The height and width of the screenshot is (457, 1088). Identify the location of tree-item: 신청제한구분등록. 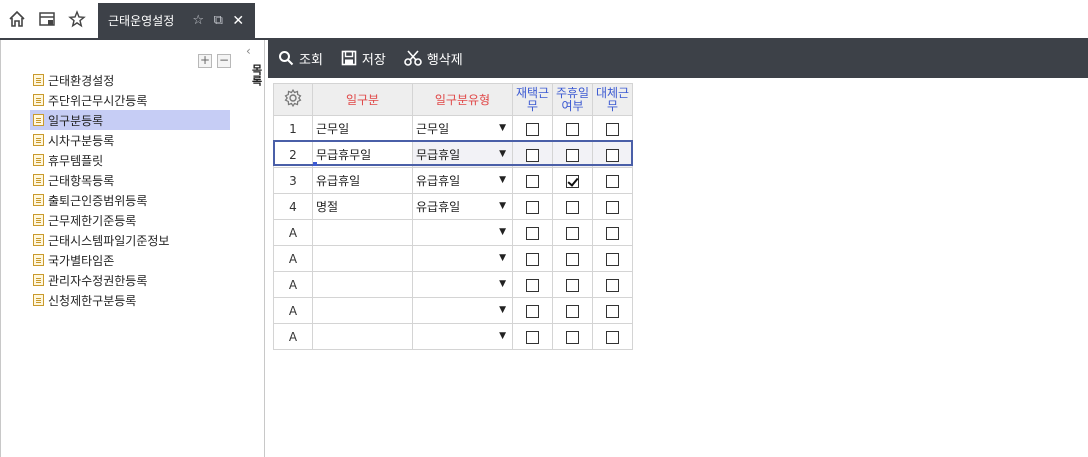
(130, 300).